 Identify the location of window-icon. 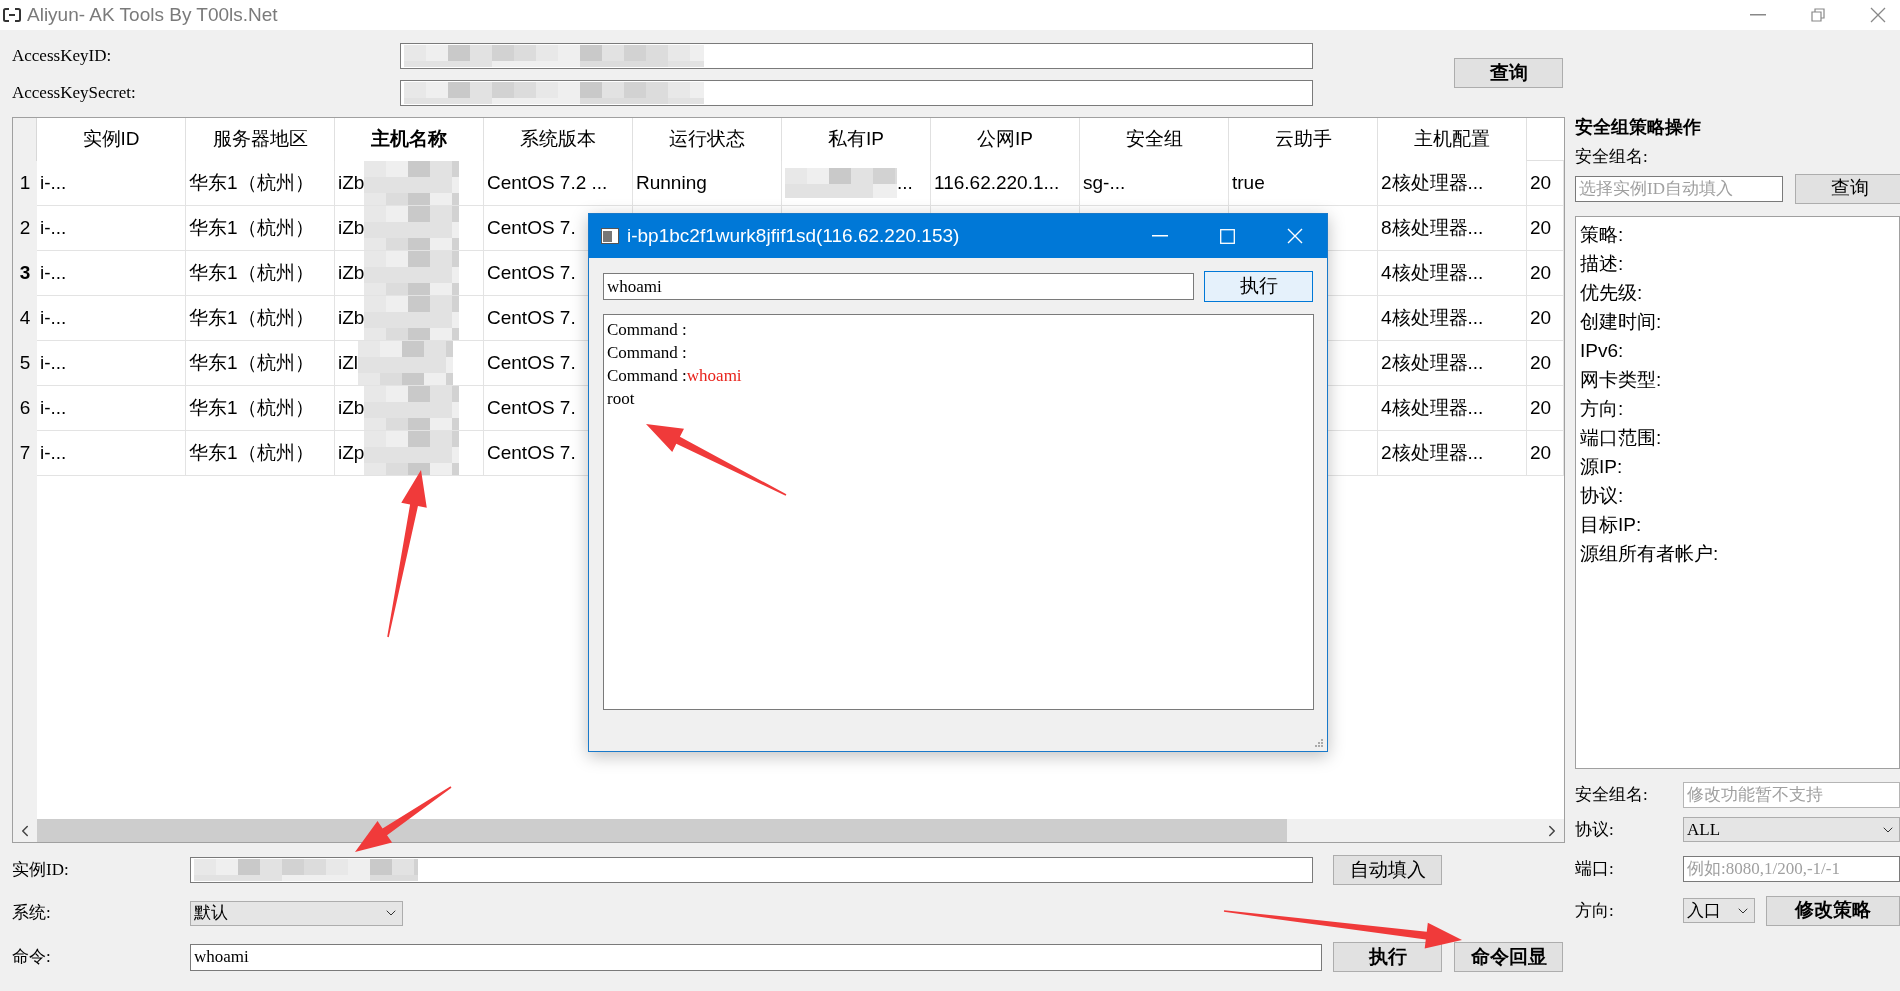
(610, 236).